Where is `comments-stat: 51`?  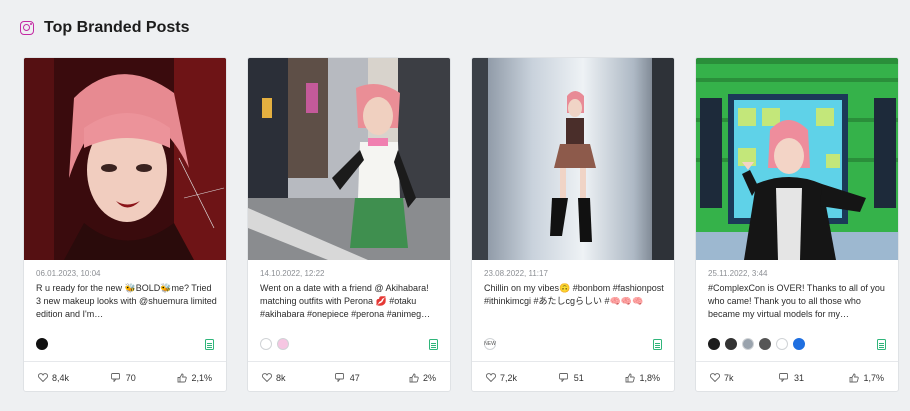 comments-stat: 51 is located at coordinates (571, 377).